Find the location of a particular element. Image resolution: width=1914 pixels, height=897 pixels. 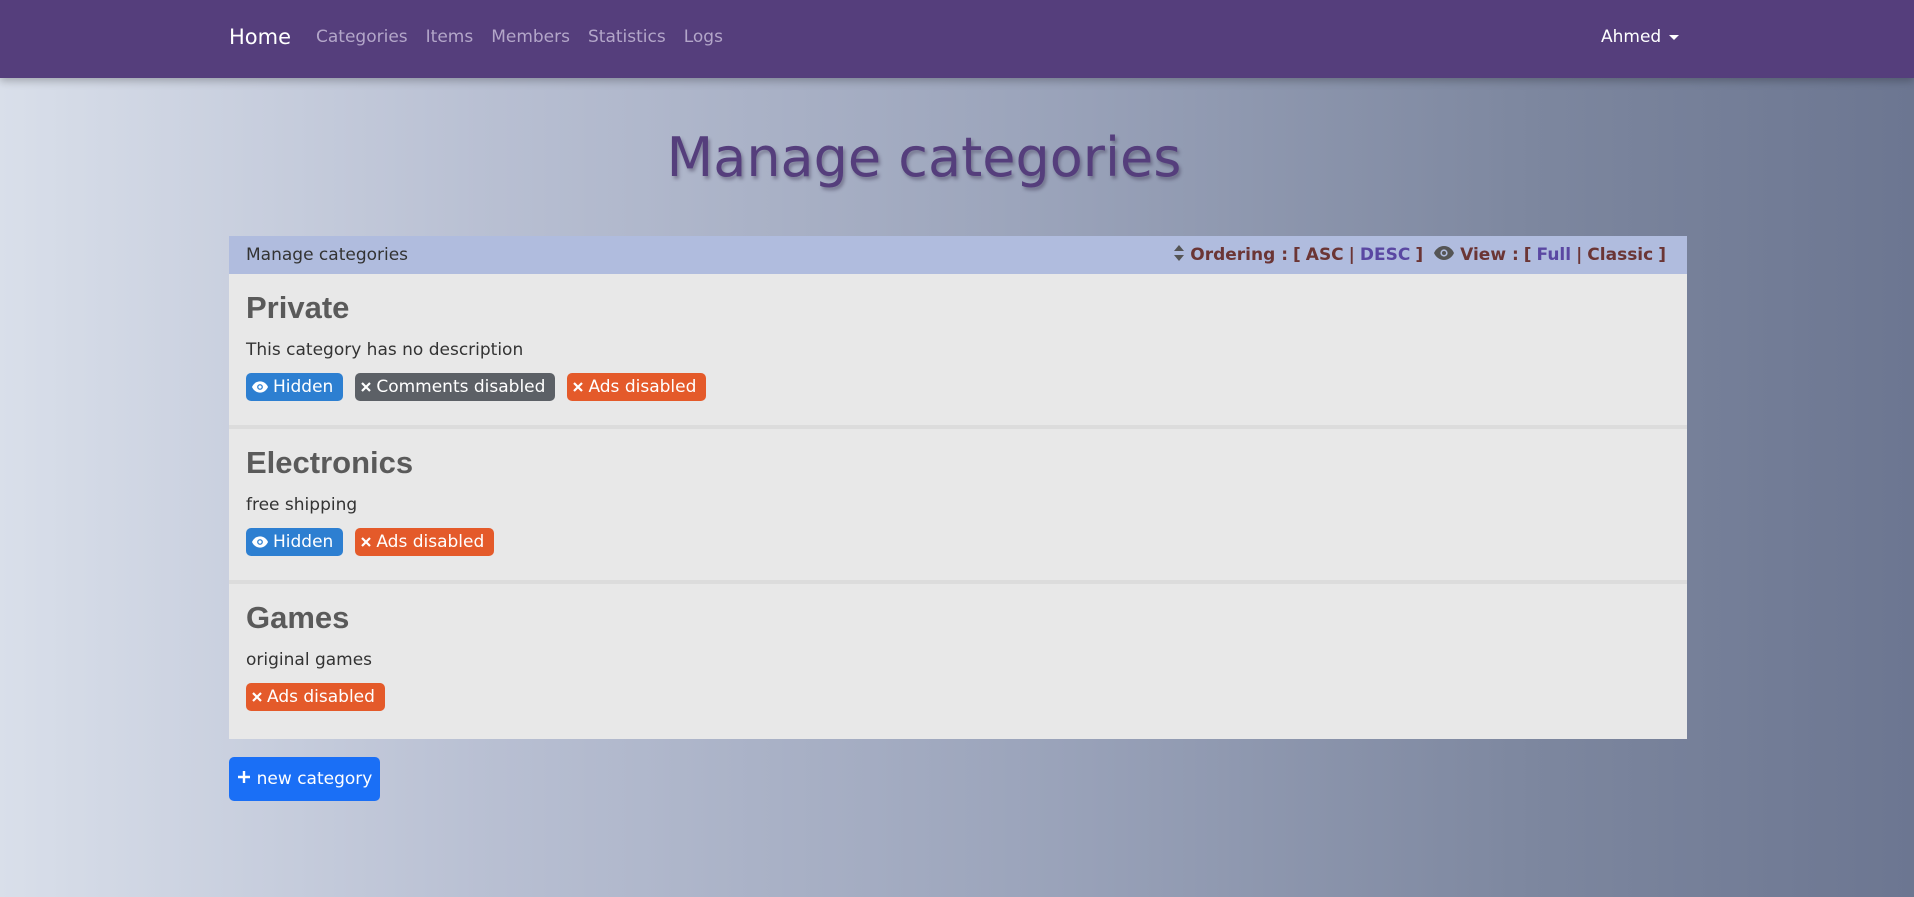

category-badges: Ads disabled is located at coordinates (958, 697).